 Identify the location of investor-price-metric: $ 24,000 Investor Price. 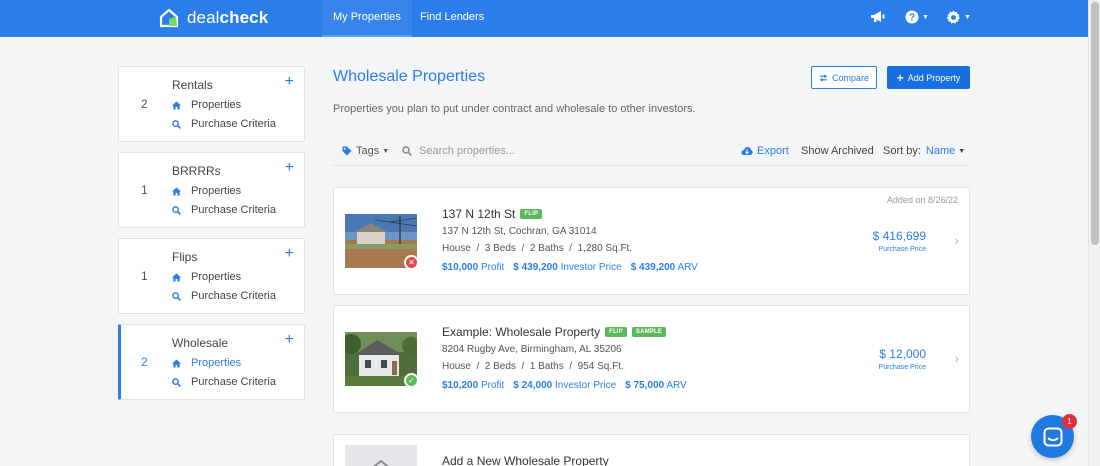
(565, 385).